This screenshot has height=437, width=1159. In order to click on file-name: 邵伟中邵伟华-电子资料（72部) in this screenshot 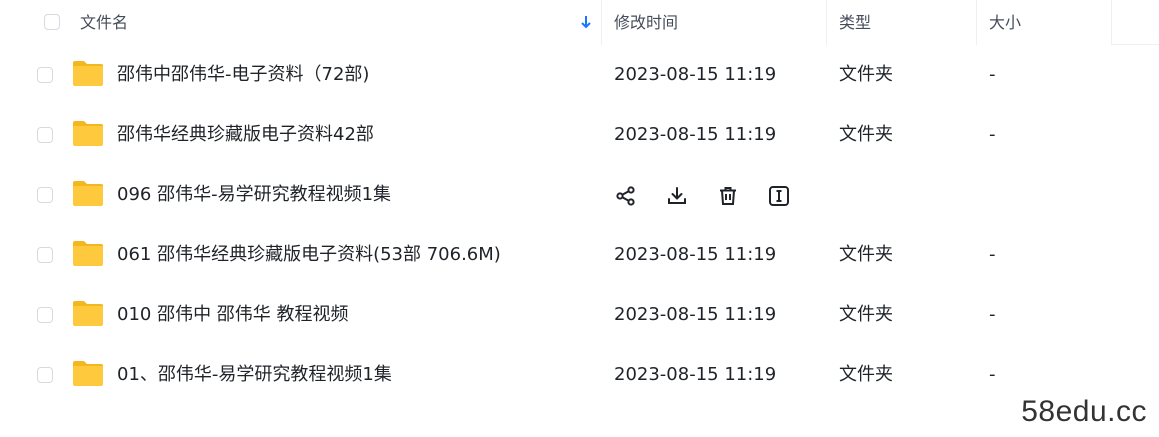, I will do `click(243, 75)`.